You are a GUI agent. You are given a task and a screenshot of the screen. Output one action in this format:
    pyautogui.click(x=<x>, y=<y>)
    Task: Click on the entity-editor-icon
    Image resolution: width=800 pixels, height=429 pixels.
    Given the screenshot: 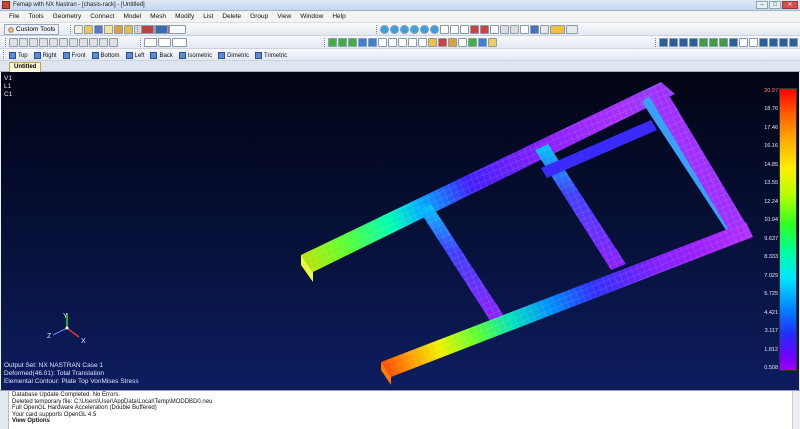 What is the action you would take?
    pyautogui.click(x=793, y=42)
    